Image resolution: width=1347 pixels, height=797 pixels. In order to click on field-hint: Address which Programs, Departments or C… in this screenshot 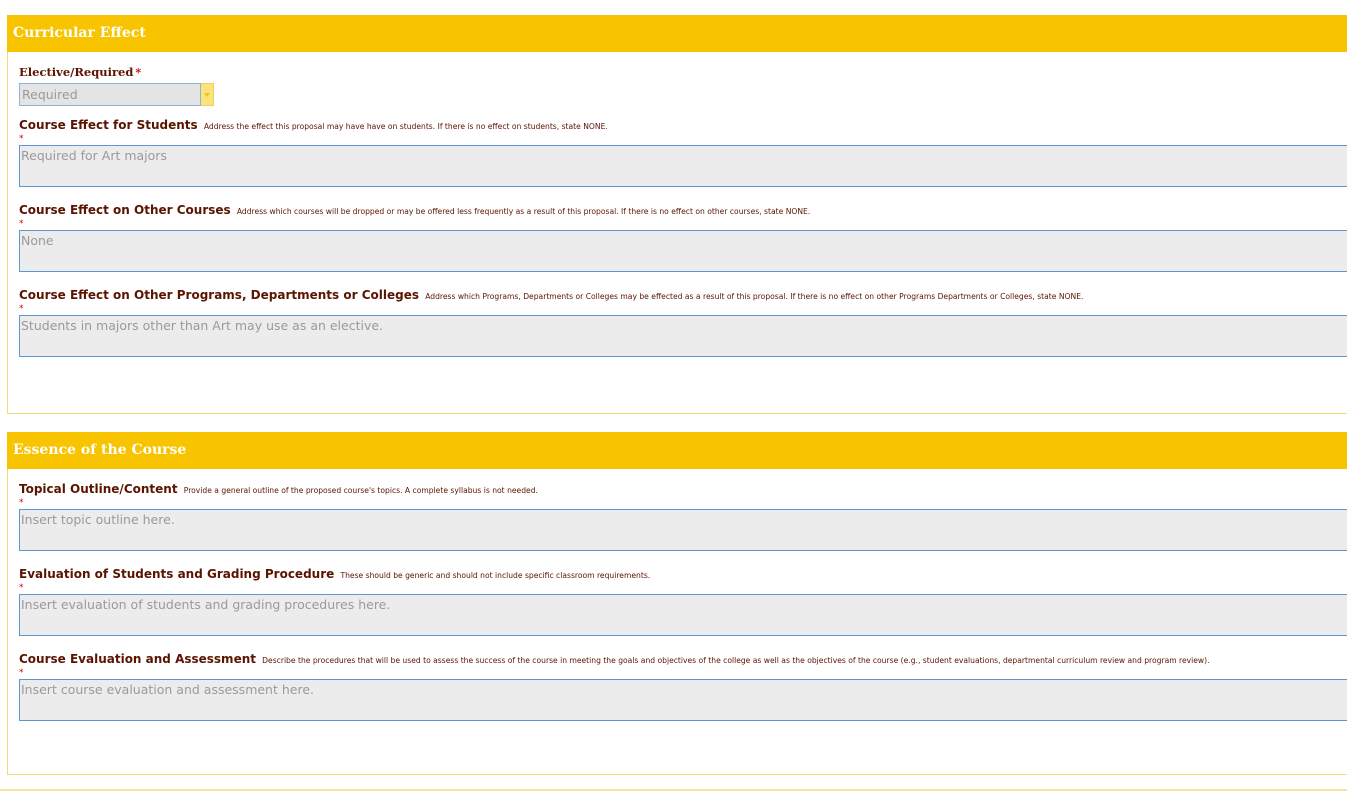, I will do `click(754, 296)`.